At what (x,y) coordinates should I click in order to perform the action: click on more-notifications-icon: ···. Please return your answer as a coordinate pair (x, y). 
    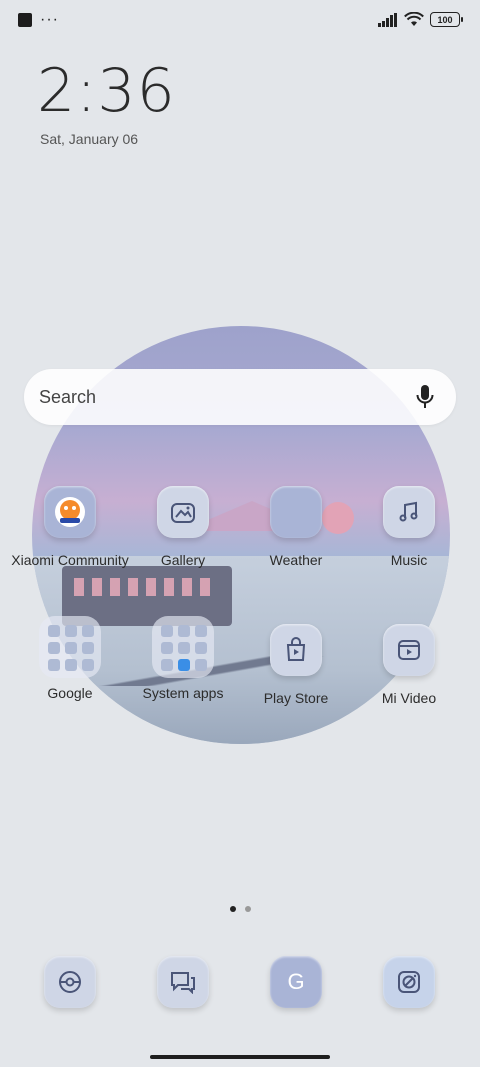
    Looking at the image, I should click on (49, 19).